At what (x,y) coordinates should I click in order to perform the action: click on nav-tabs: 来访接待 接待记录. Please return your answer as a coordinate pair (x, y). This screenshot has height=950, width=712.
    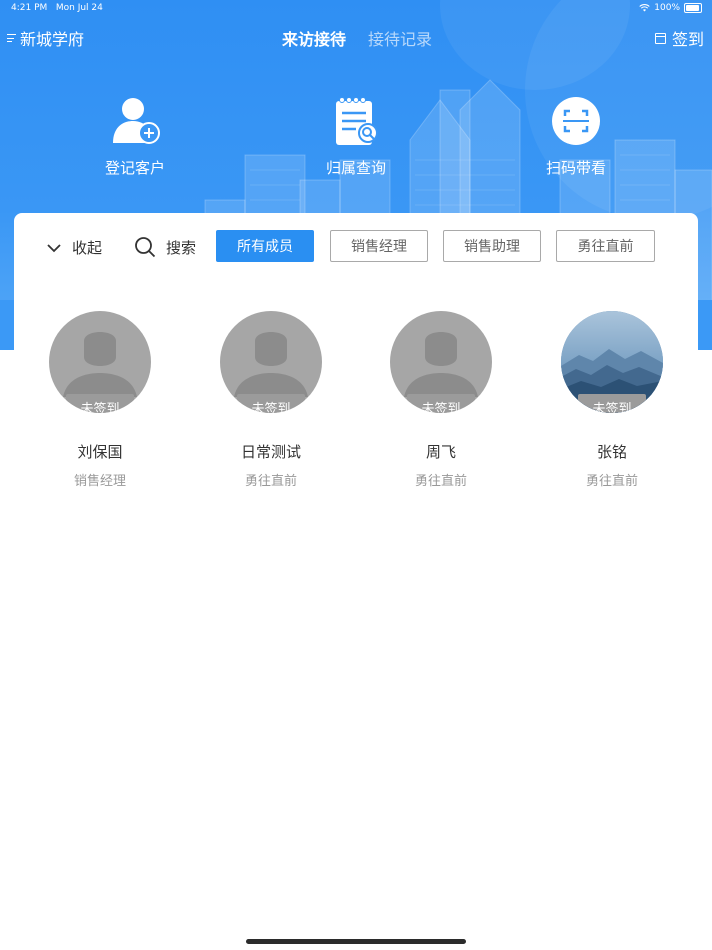
    Looking at the image, I should click on (357, 38).